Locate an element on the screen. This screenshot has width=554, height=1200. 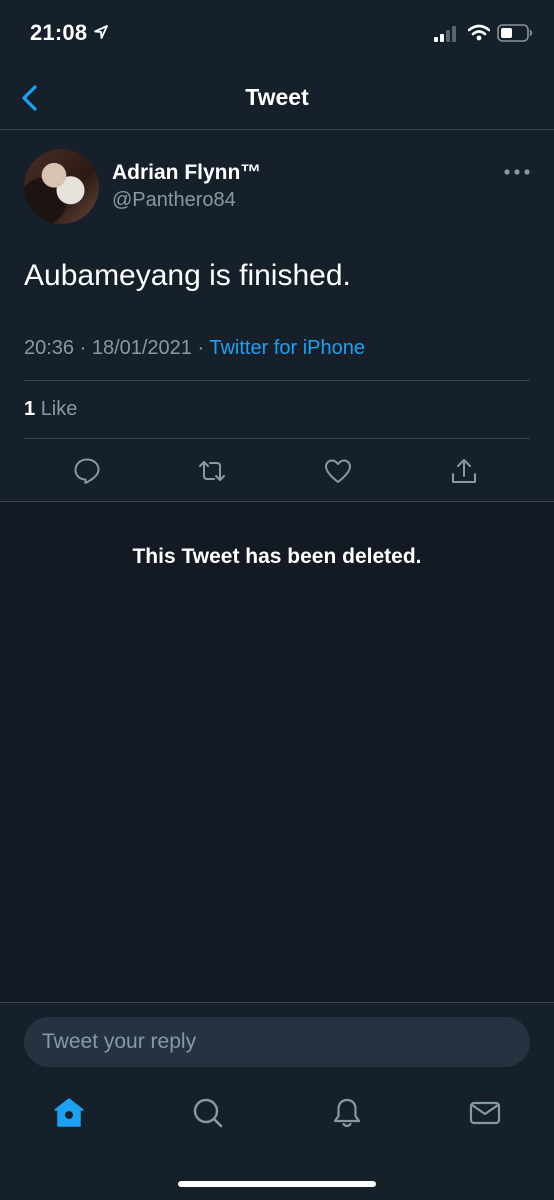
nav-bar: Tweet is located at coordinates (277, 98).